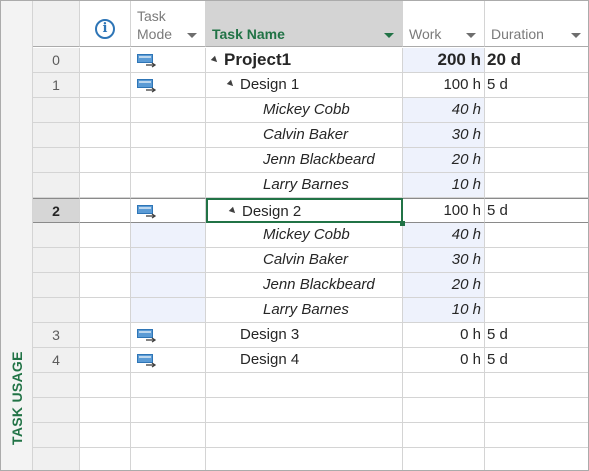 This screenshot has height=471, width=589. What do you see at coordinates (444, 260) in the screenshot?
I see `work-cell: 30 h` at bounding box center [444, 260].